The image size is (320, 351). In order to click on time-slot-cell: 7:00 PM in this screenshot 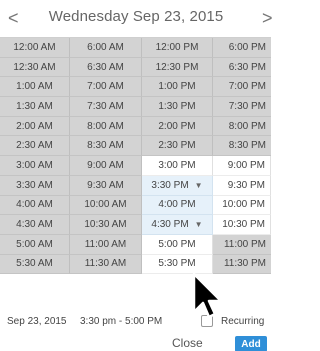, I will do `click(242, 87)`.